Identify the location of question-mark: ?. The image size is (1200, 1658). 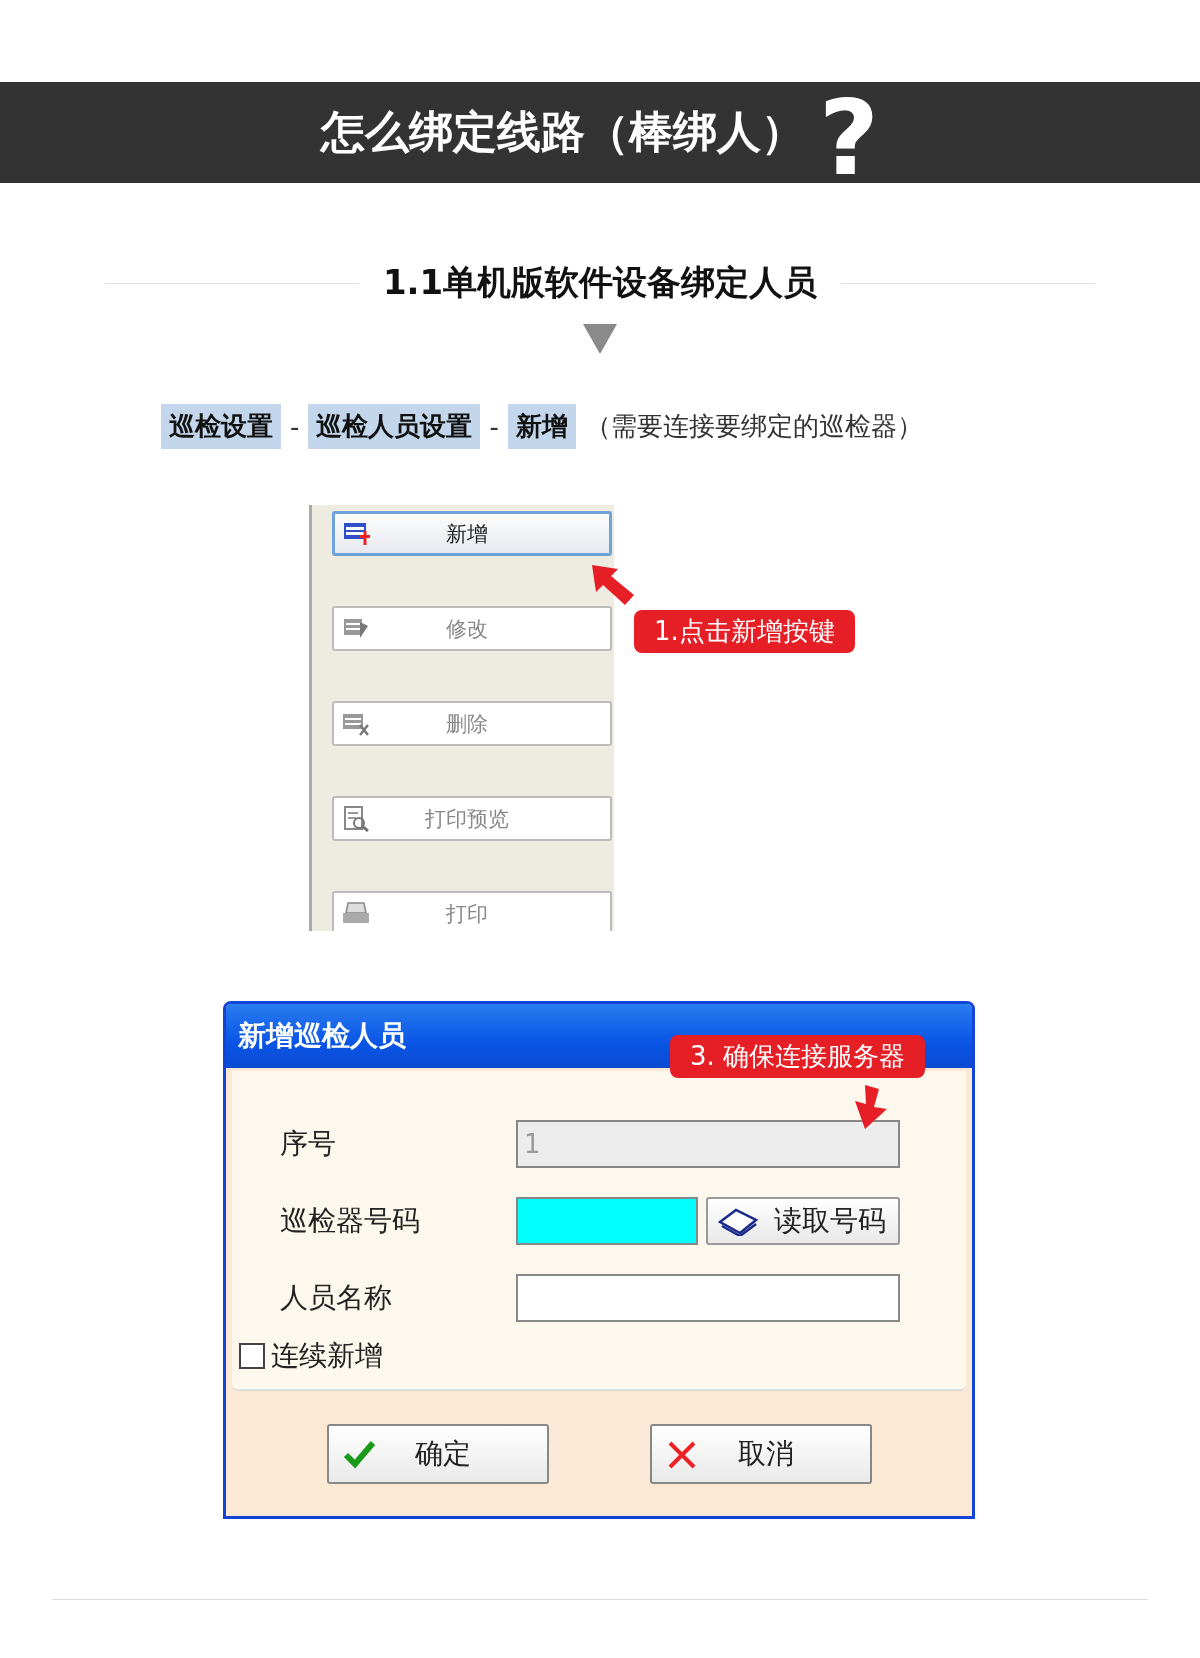
(849, 134).